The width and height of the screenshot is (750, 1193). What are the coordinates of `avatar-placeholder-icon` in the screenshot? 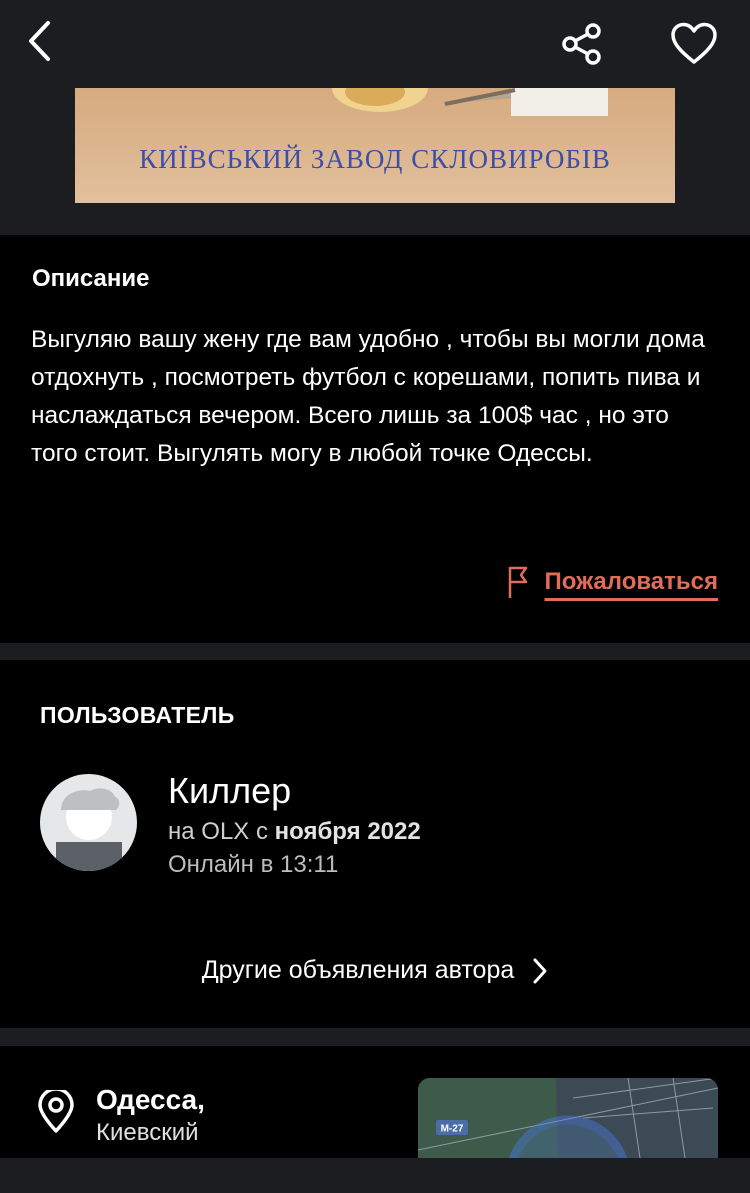 It's located at (89, 829).